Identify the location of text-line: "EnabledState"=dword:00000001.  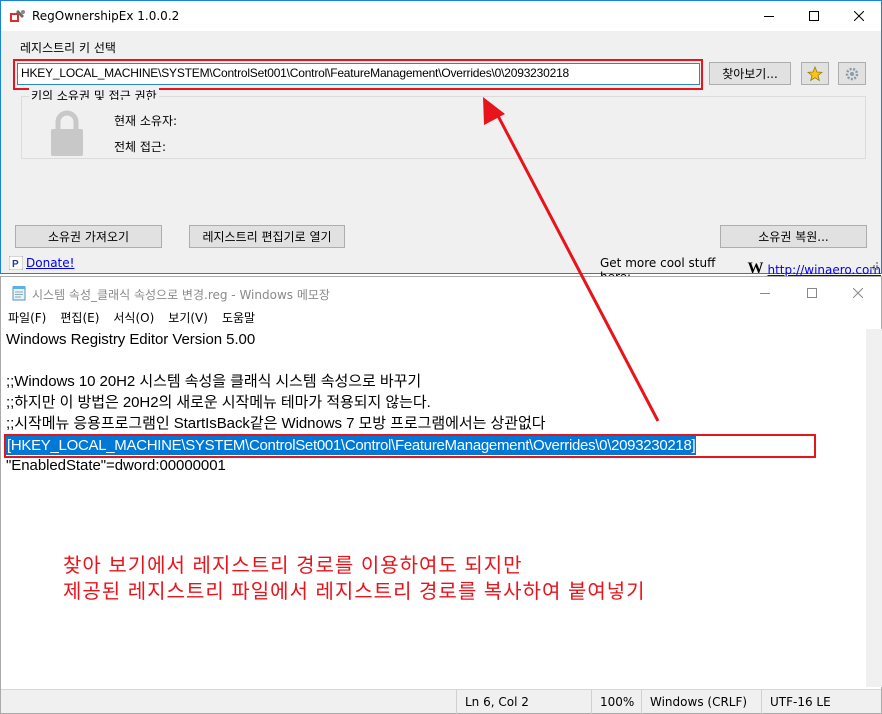
(116, 465).